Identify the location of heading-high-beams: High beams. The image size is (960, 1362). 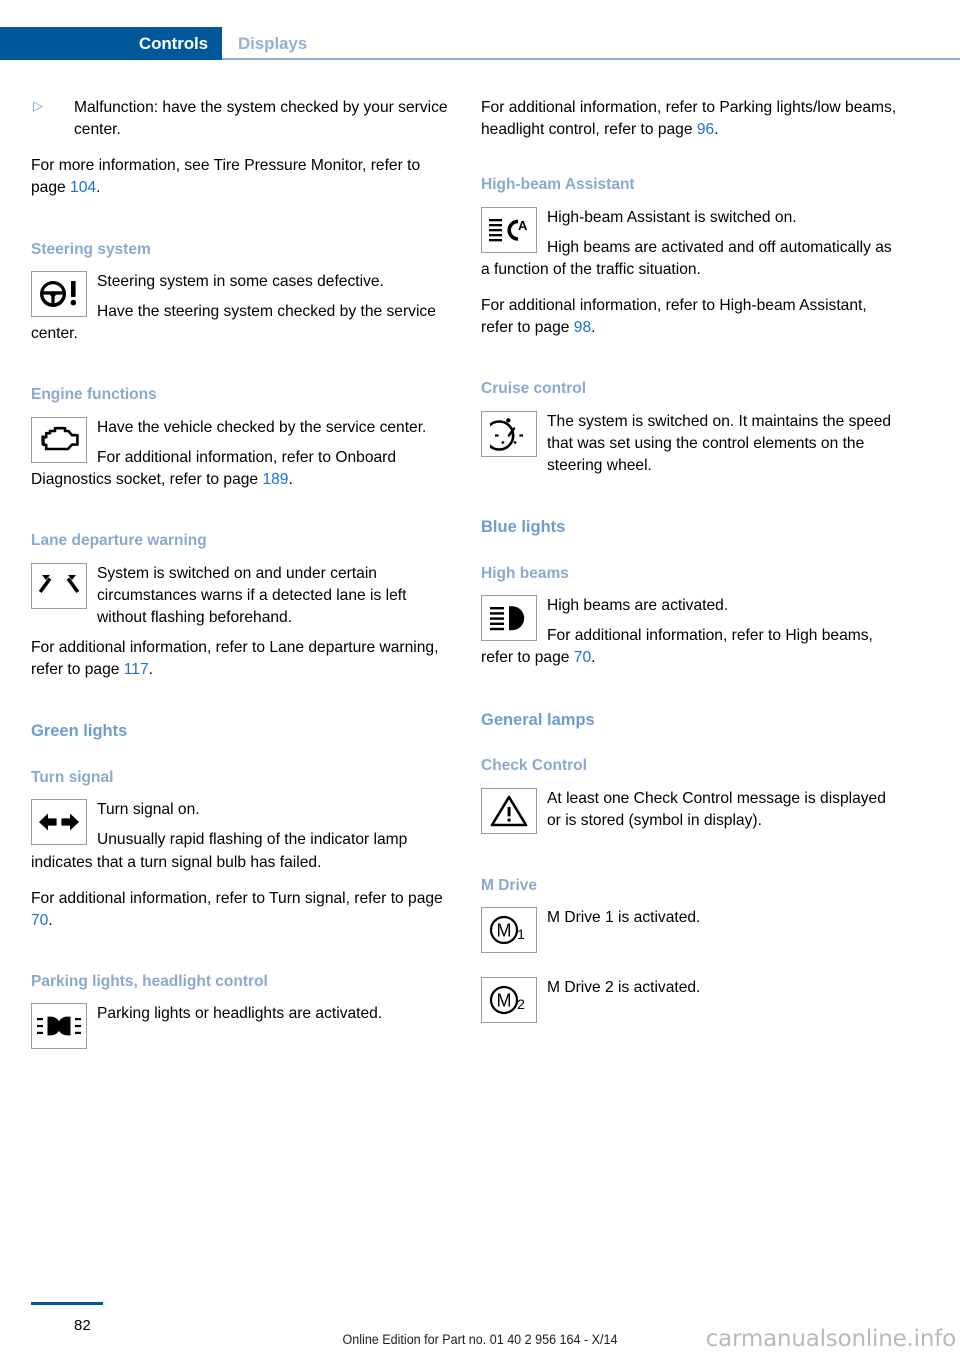
(525, 573).